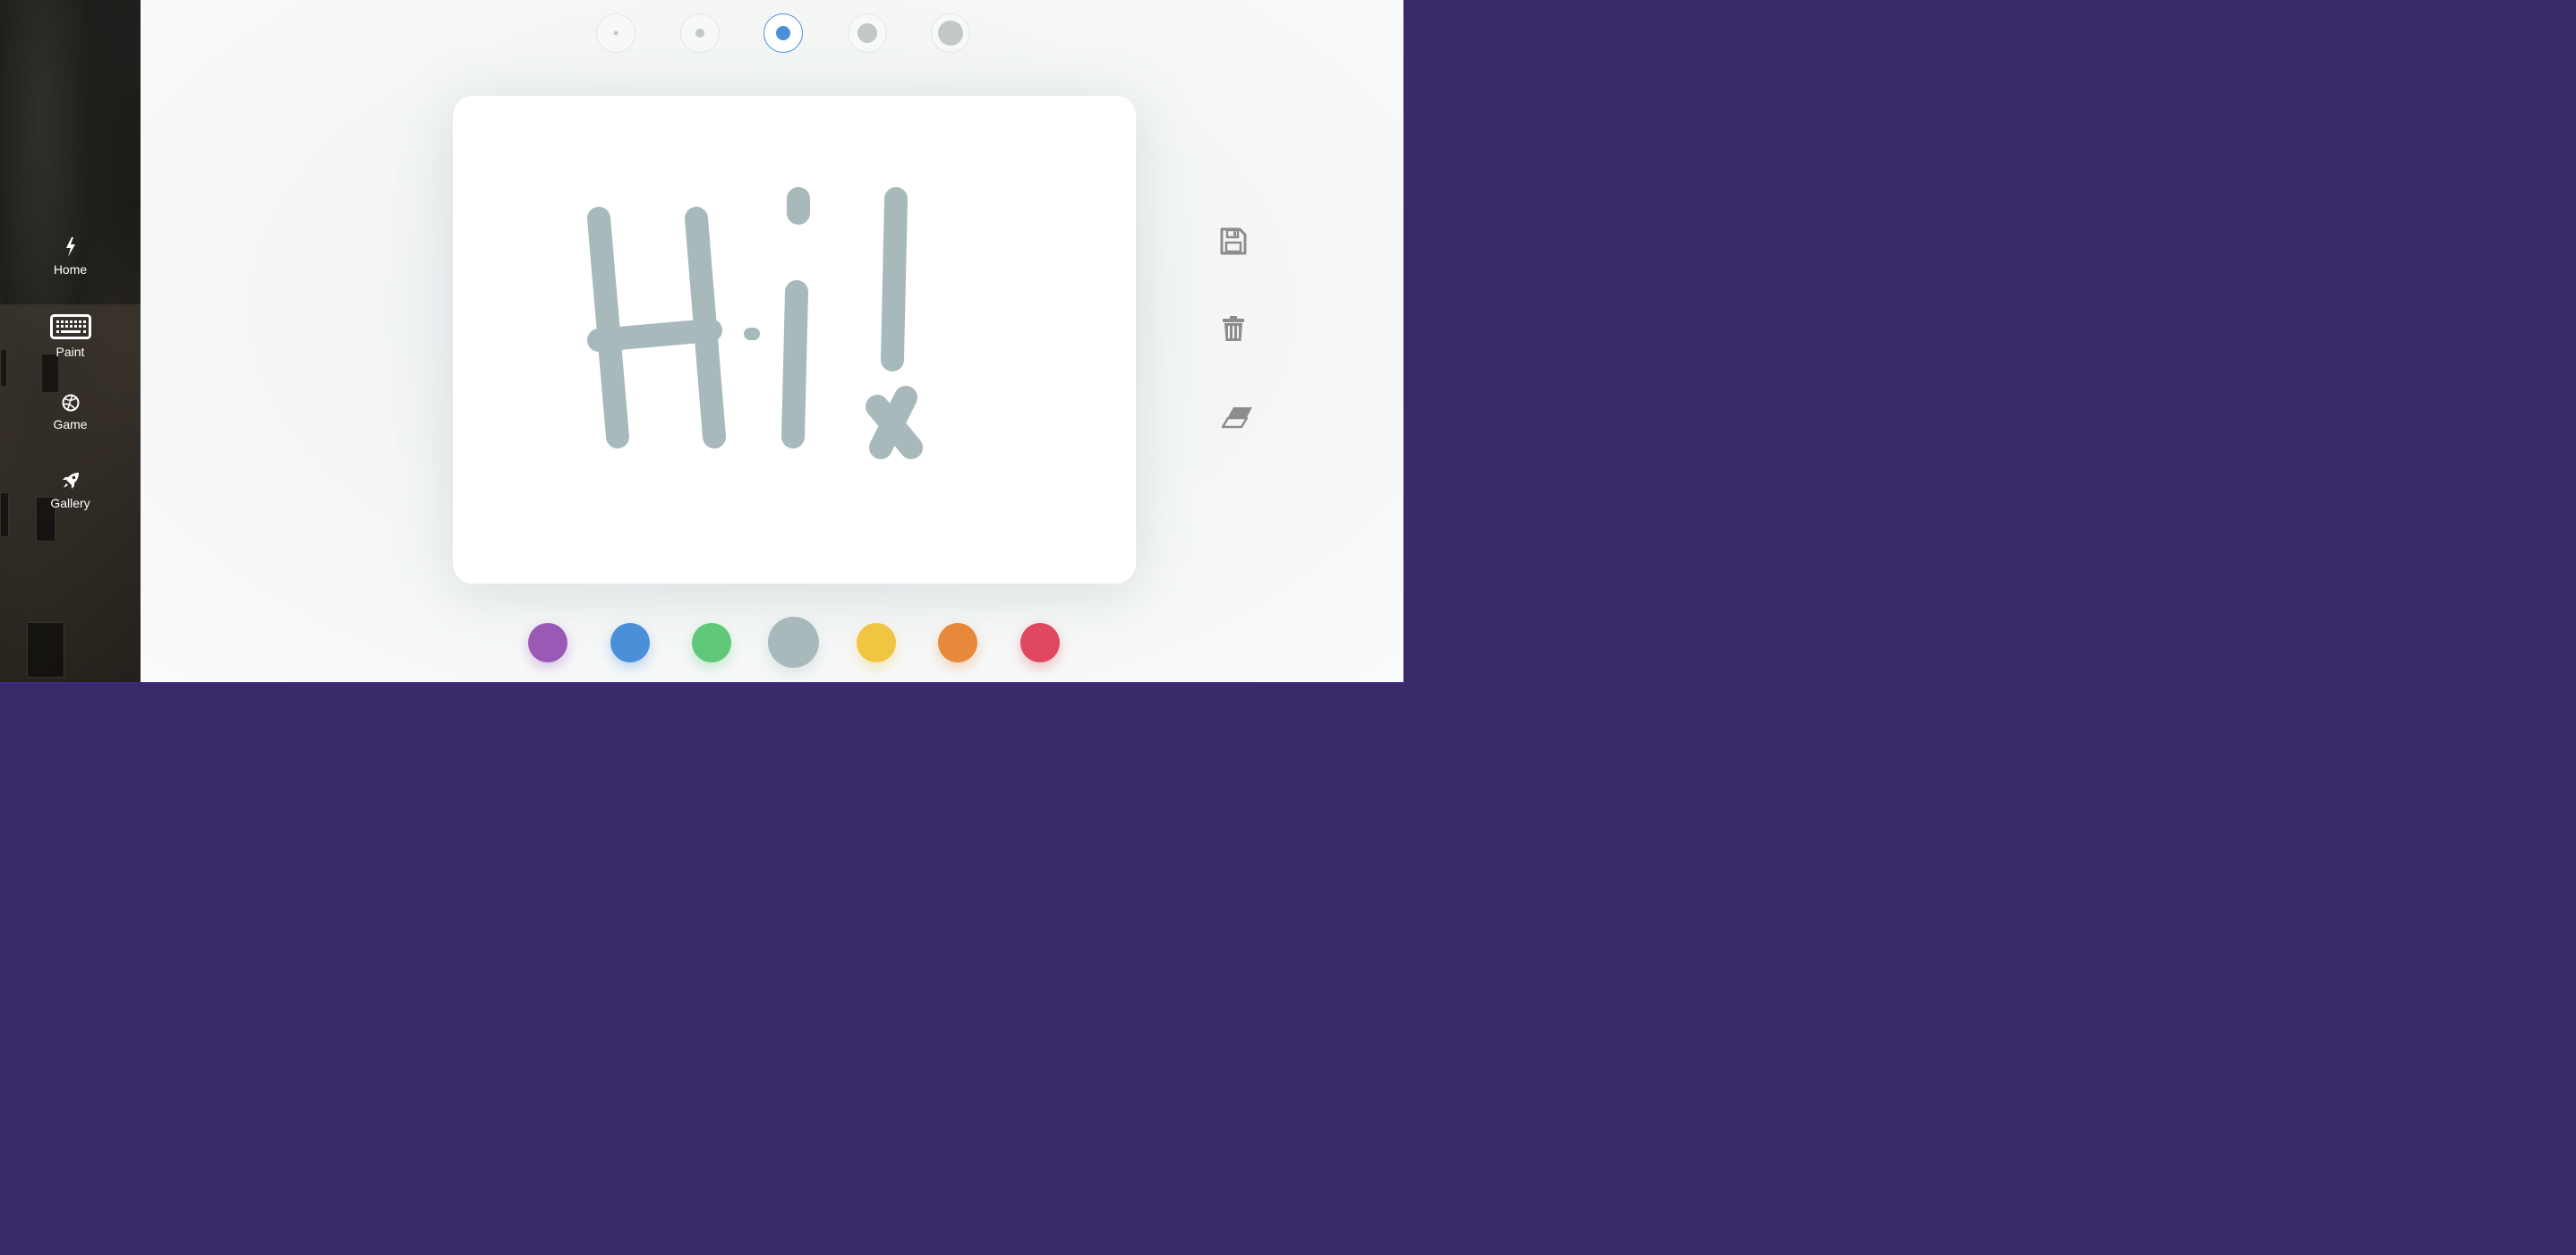  Describe the element at coordinates (876, 642) in the screenshot. I see `color-yellow-button` at that location.